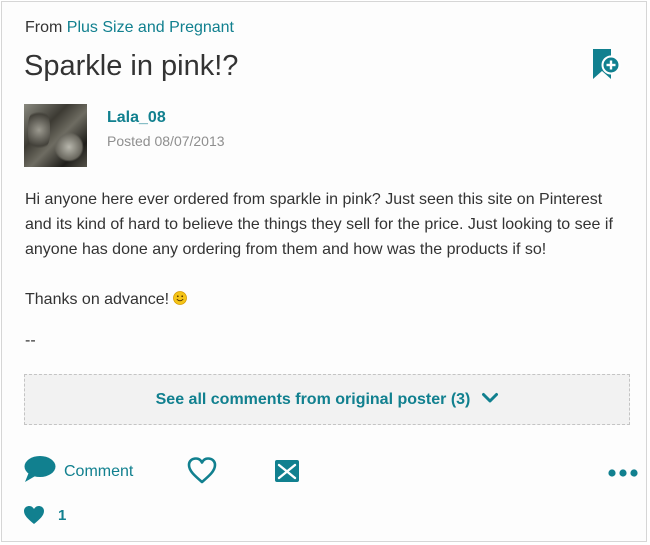 The height and width of the screenshot is (545, 650). What do you see at coordinates (180, 300) in the screenshot?
I see `smiley-icon` at bounding box center [180, 300].